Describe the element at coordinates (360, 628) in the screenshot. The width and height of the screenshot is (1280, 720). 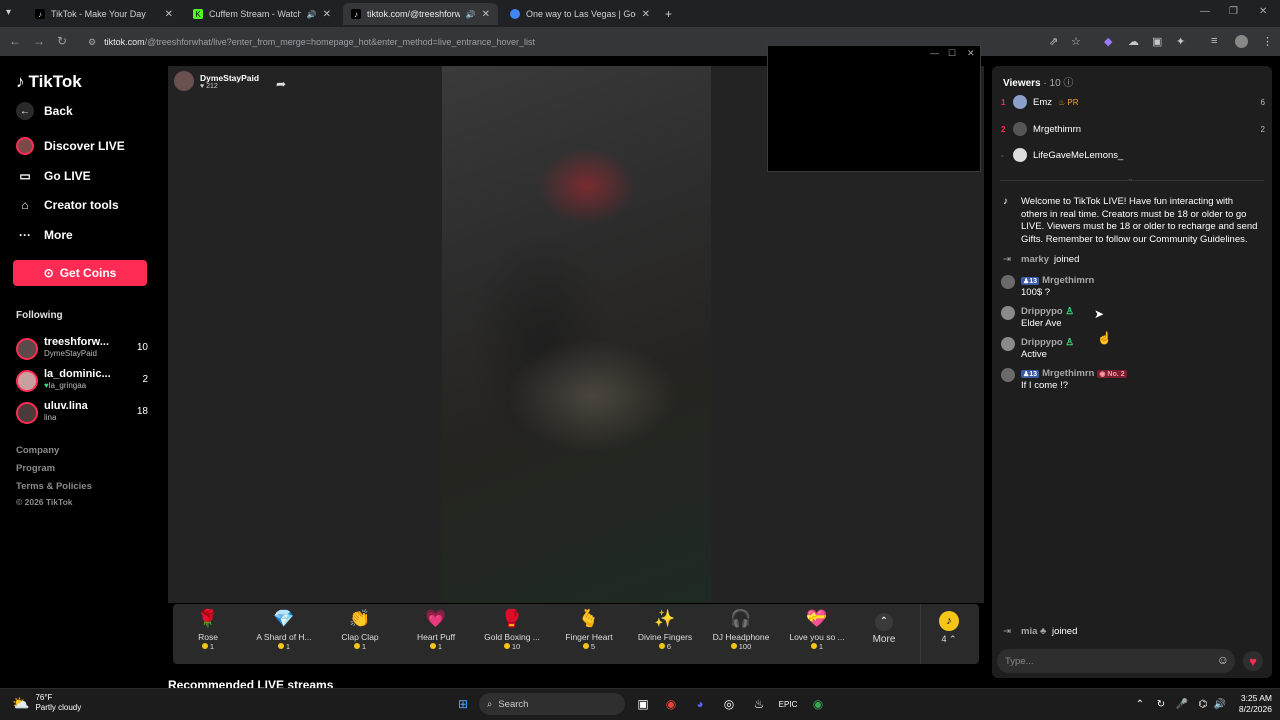
I see `gift-item: 👏 Clap Clap 1` at that location.